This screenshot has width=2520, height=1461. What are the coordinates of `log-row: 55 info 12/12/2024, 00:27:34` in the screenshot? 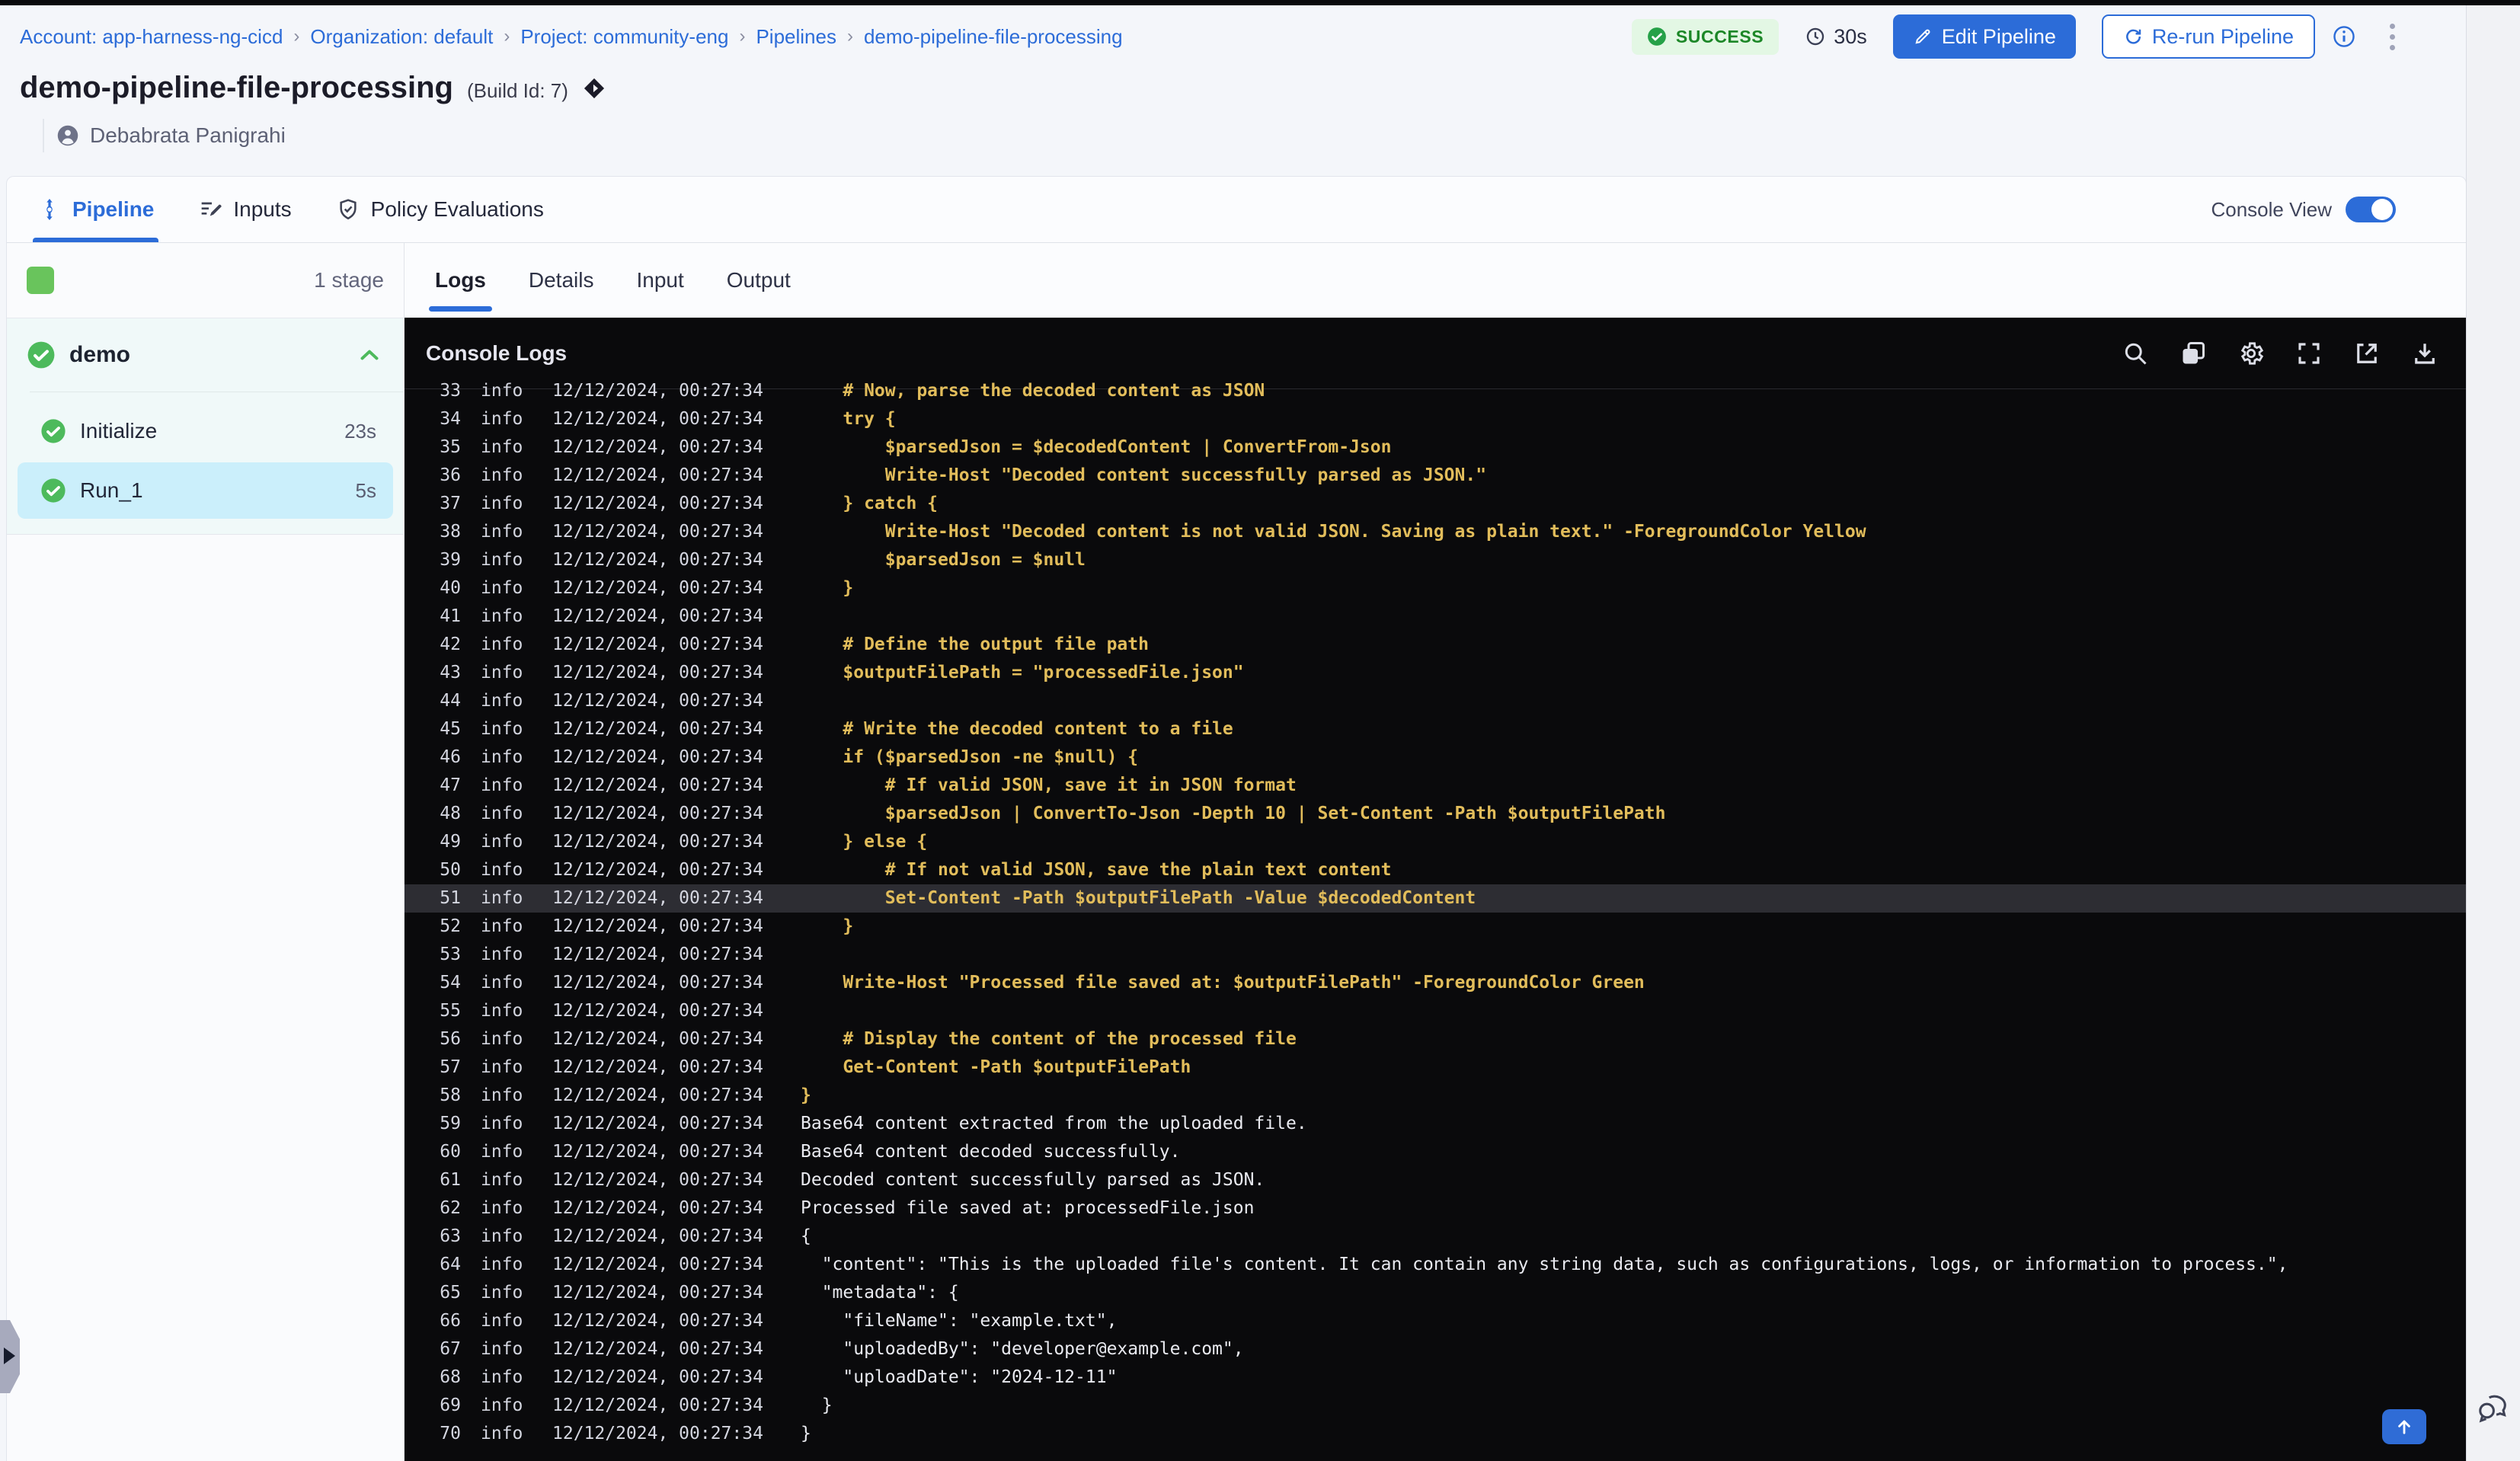 It's located at (1435, 1011).